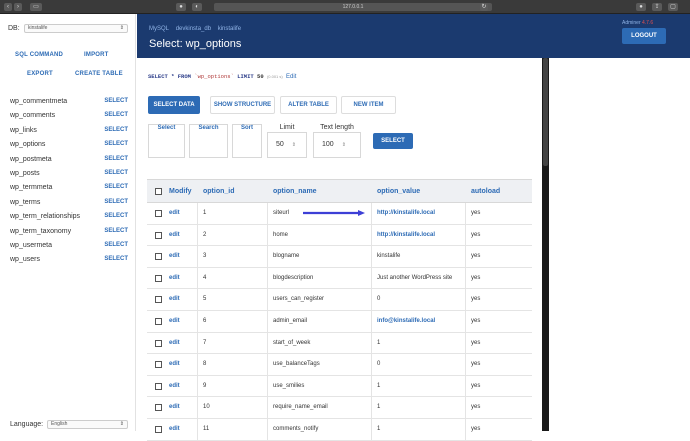 The height and width of the screenshot is (441, 690). I want to click on sidebar-table-name: wp_commentmeta, so click(38, 101).